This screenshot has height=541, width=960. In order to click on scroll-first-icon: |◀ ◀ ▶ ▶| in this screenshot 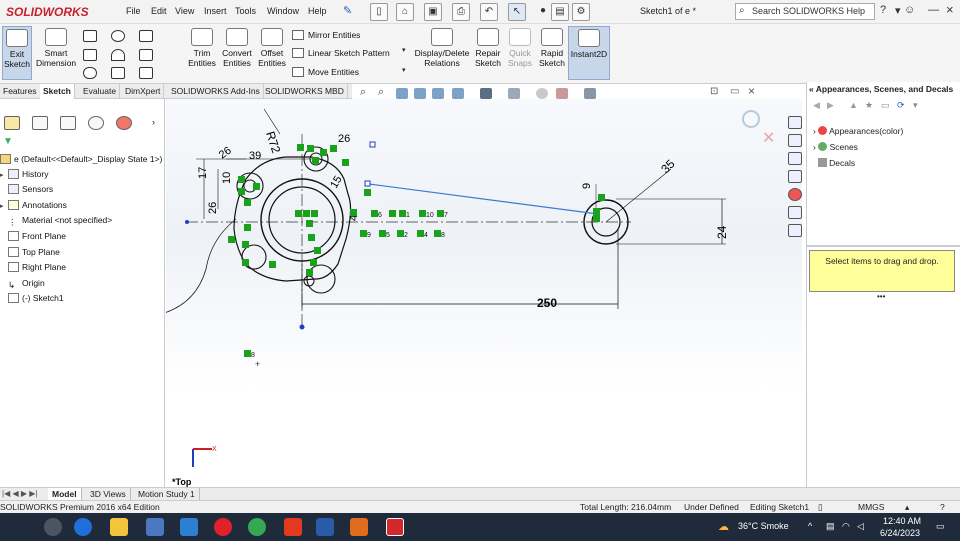, I will do `click(19, 493)`.